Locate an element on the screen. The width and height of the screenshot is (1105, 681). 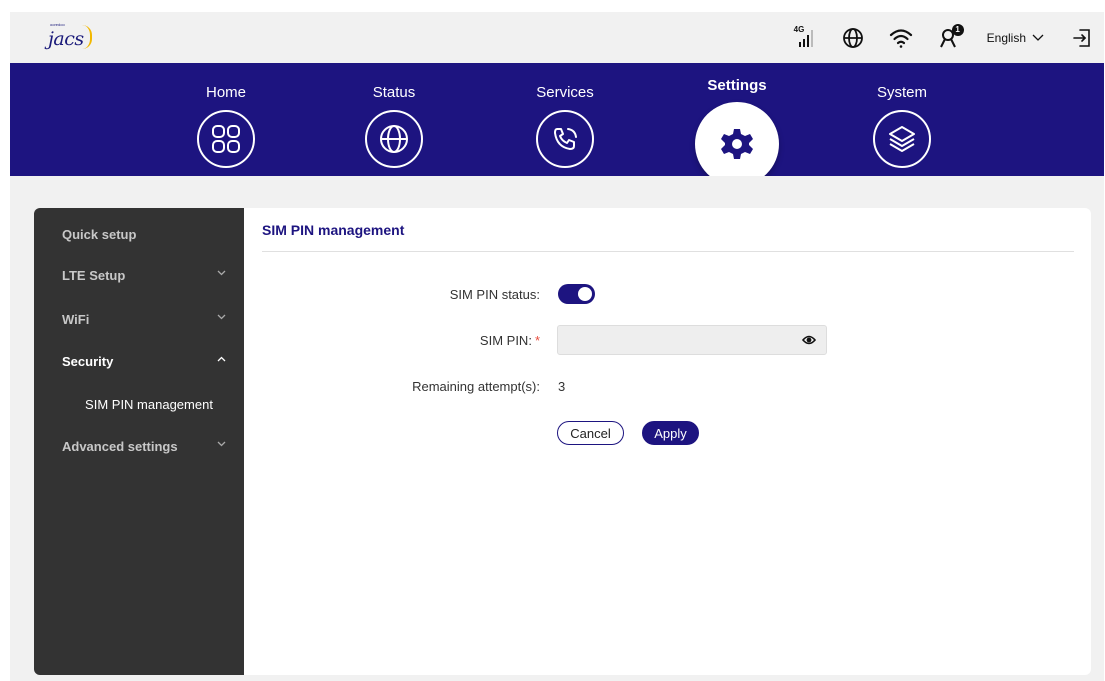
remaining-attempts-value: 3 is located at coordinates (562, 386).